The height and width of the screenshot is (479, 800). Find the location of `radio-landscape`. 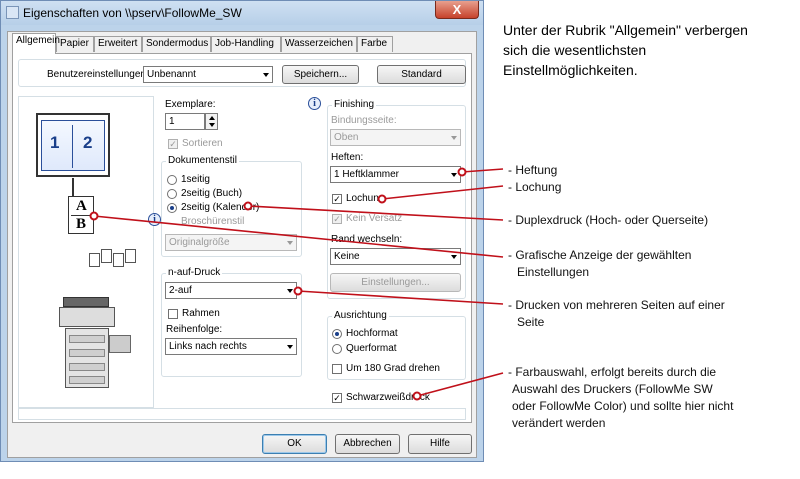

radio-landscape is located at coordinates (337, 349).